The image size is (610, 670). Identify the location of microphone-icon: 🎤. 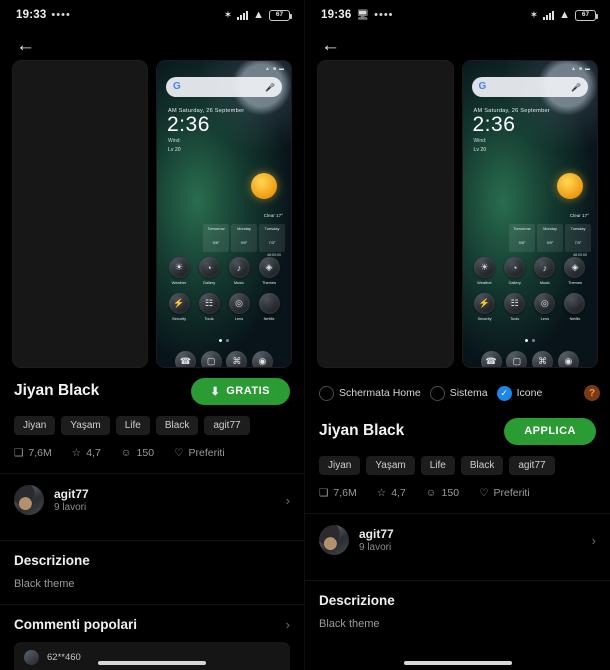
(576, 87).